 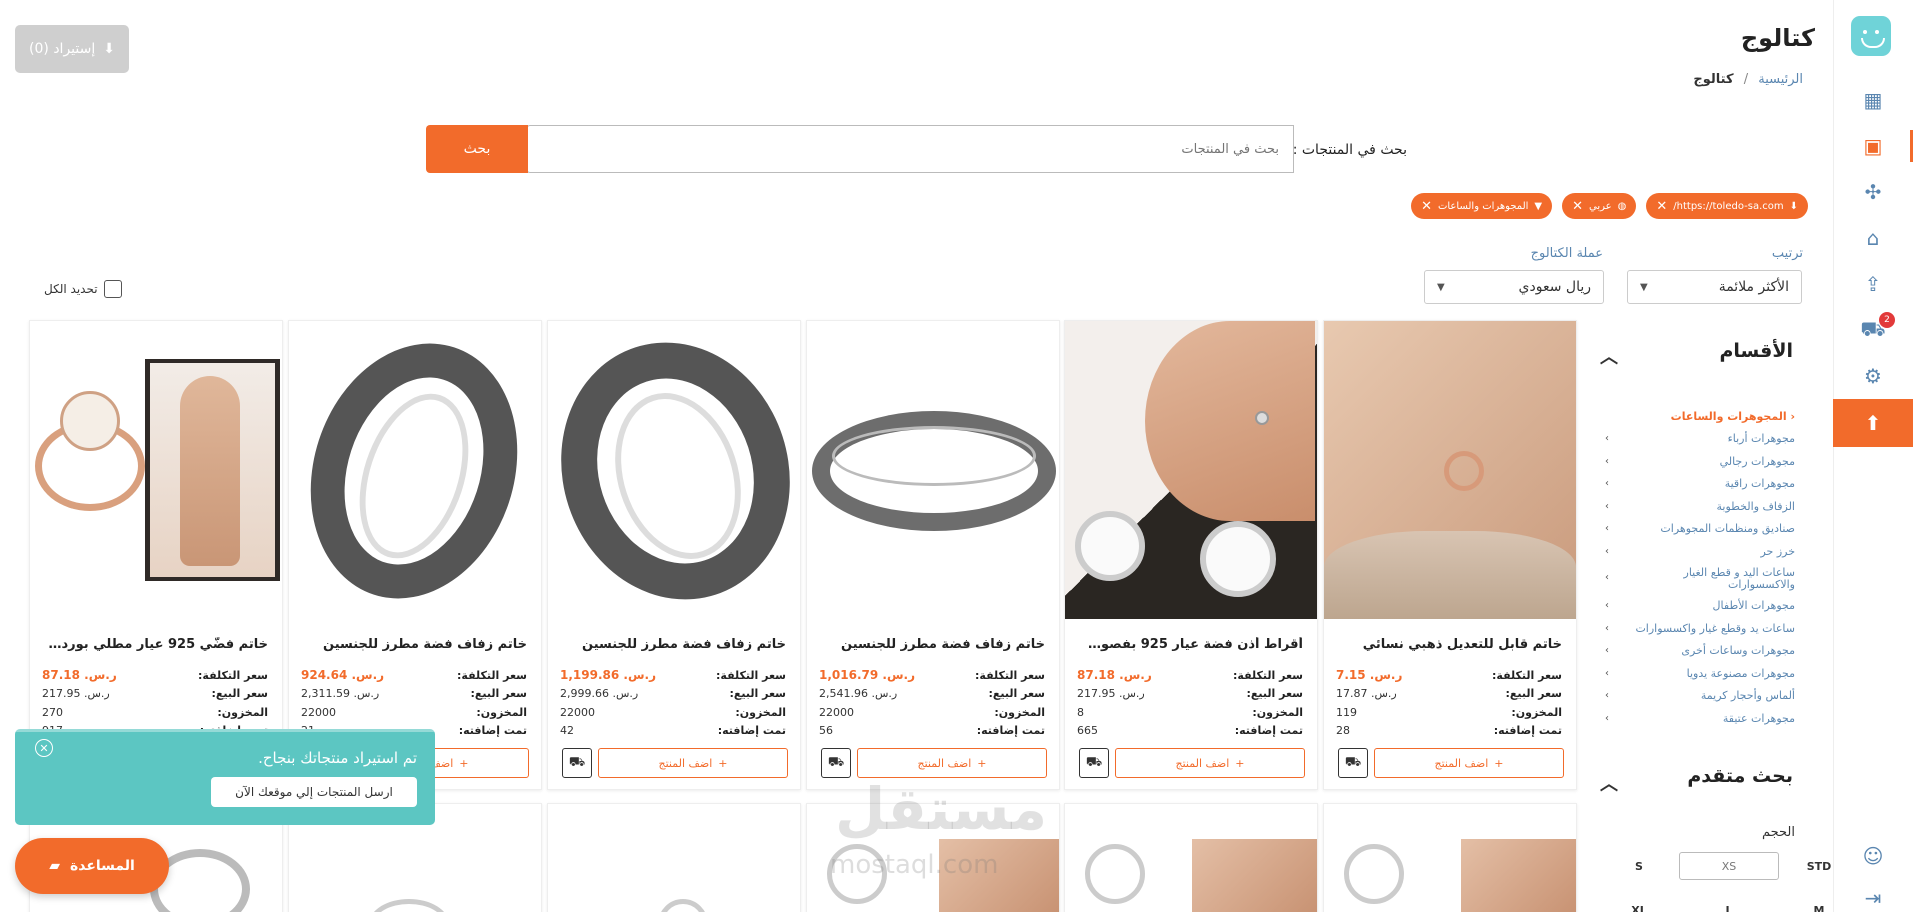 I want to click on category-label: ألماس وأحجار كريمة, so click(x=1747, y=696).